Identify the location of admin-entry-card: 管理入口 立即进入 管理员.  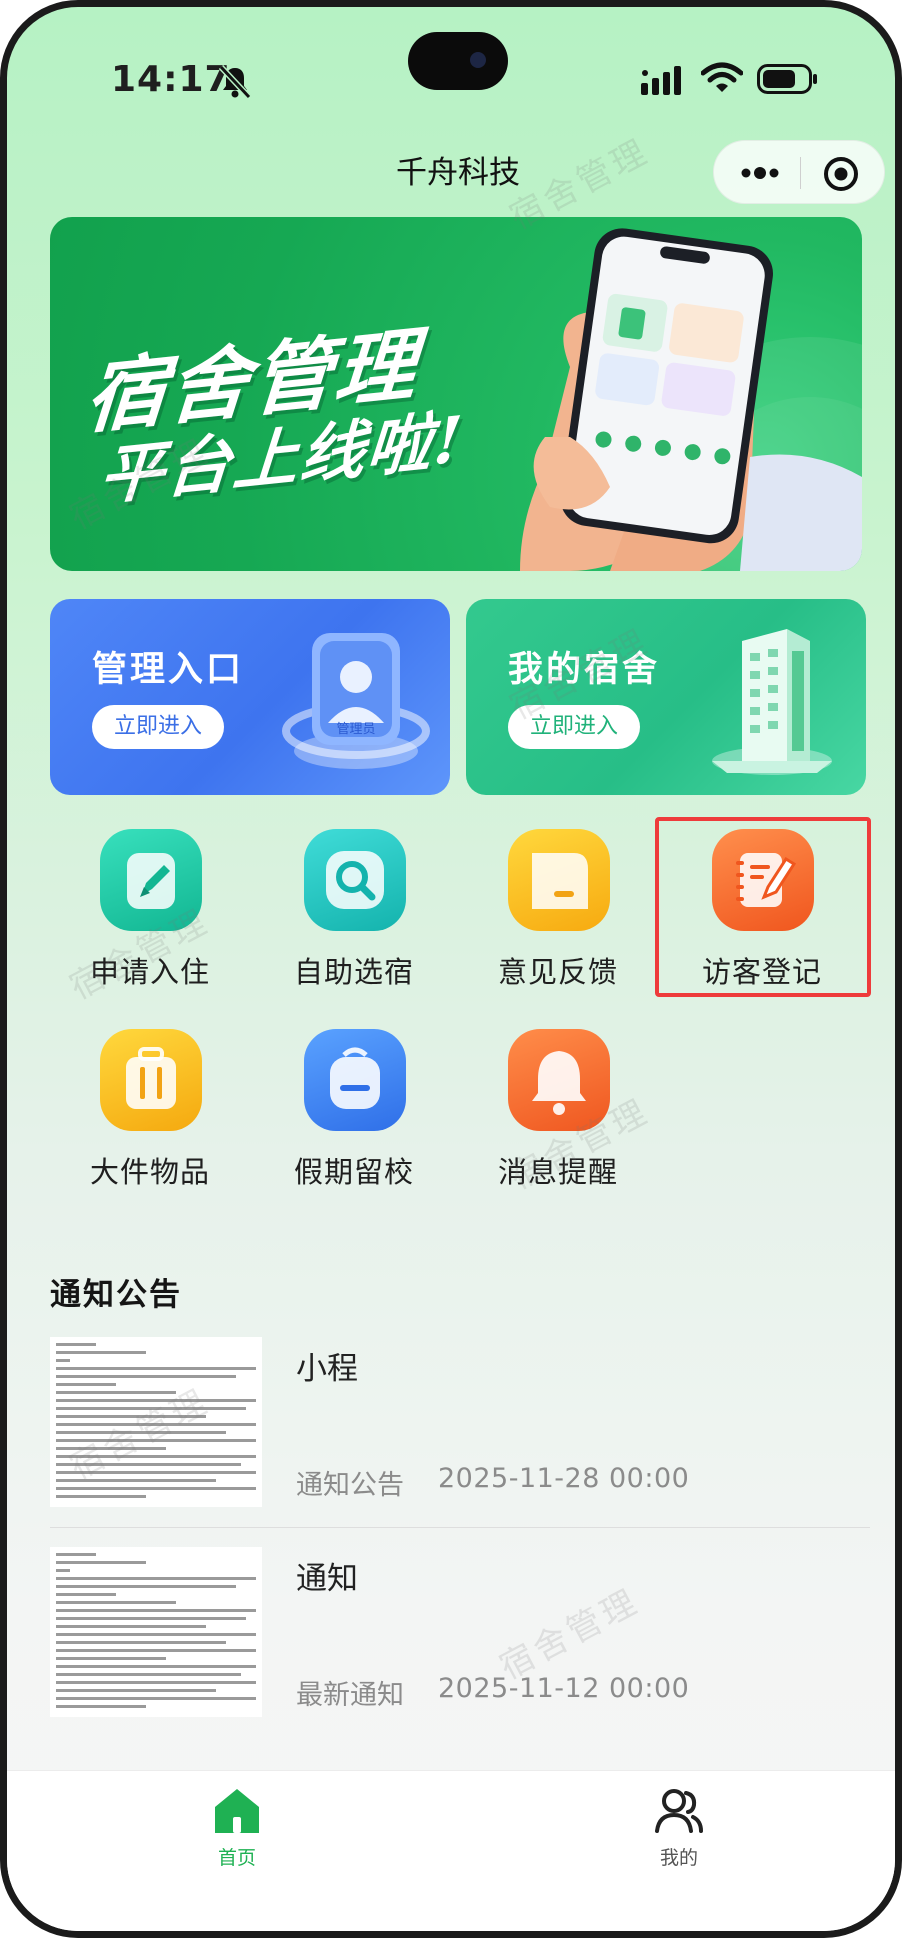
(250, 697).